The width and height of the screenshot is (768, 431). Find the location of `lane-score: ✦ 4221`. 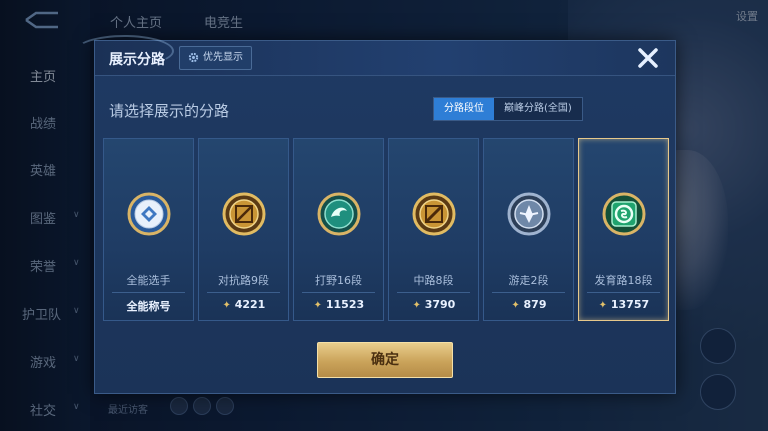

lane-score: ✦ 4221 is located at coordinates (243, 304).